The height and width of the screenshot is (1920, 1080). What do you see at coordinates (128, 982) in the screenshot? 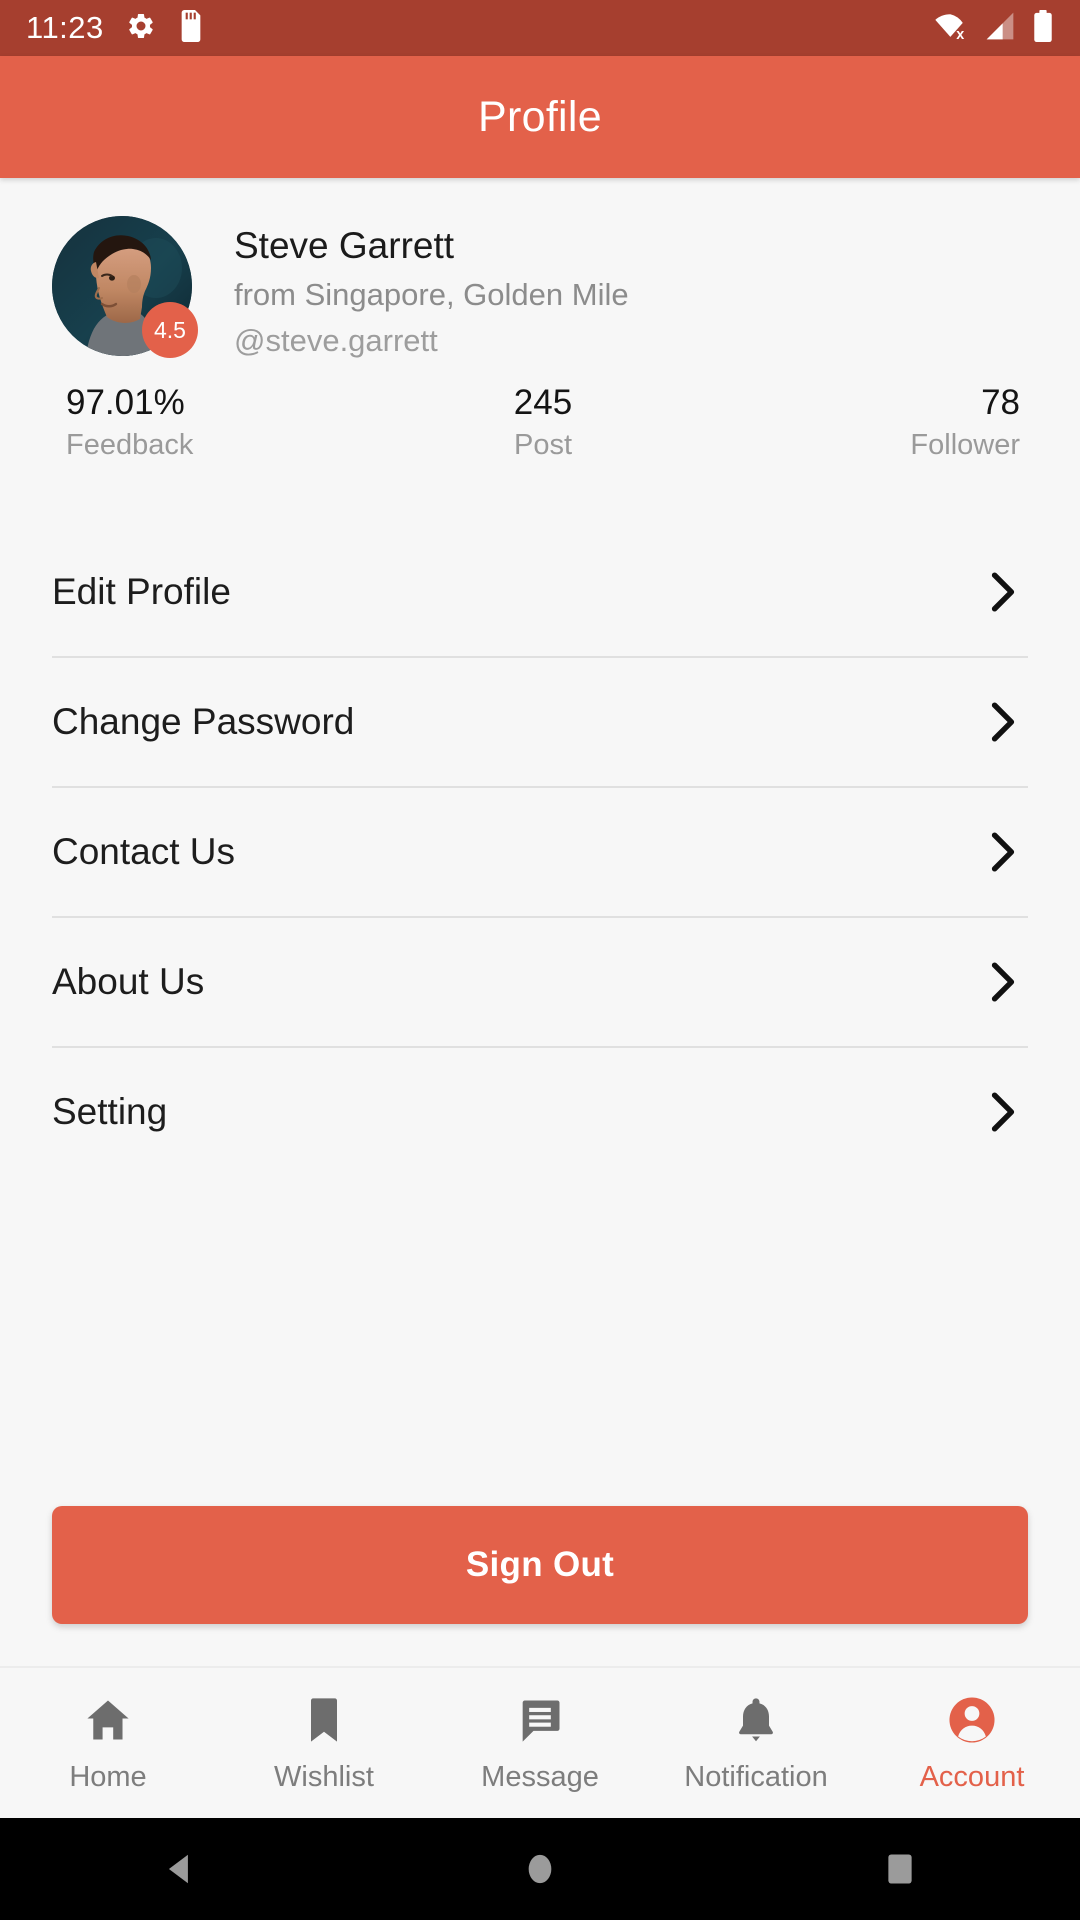
I see `menu-item-label: About Us` at bounding box center [128, 982].